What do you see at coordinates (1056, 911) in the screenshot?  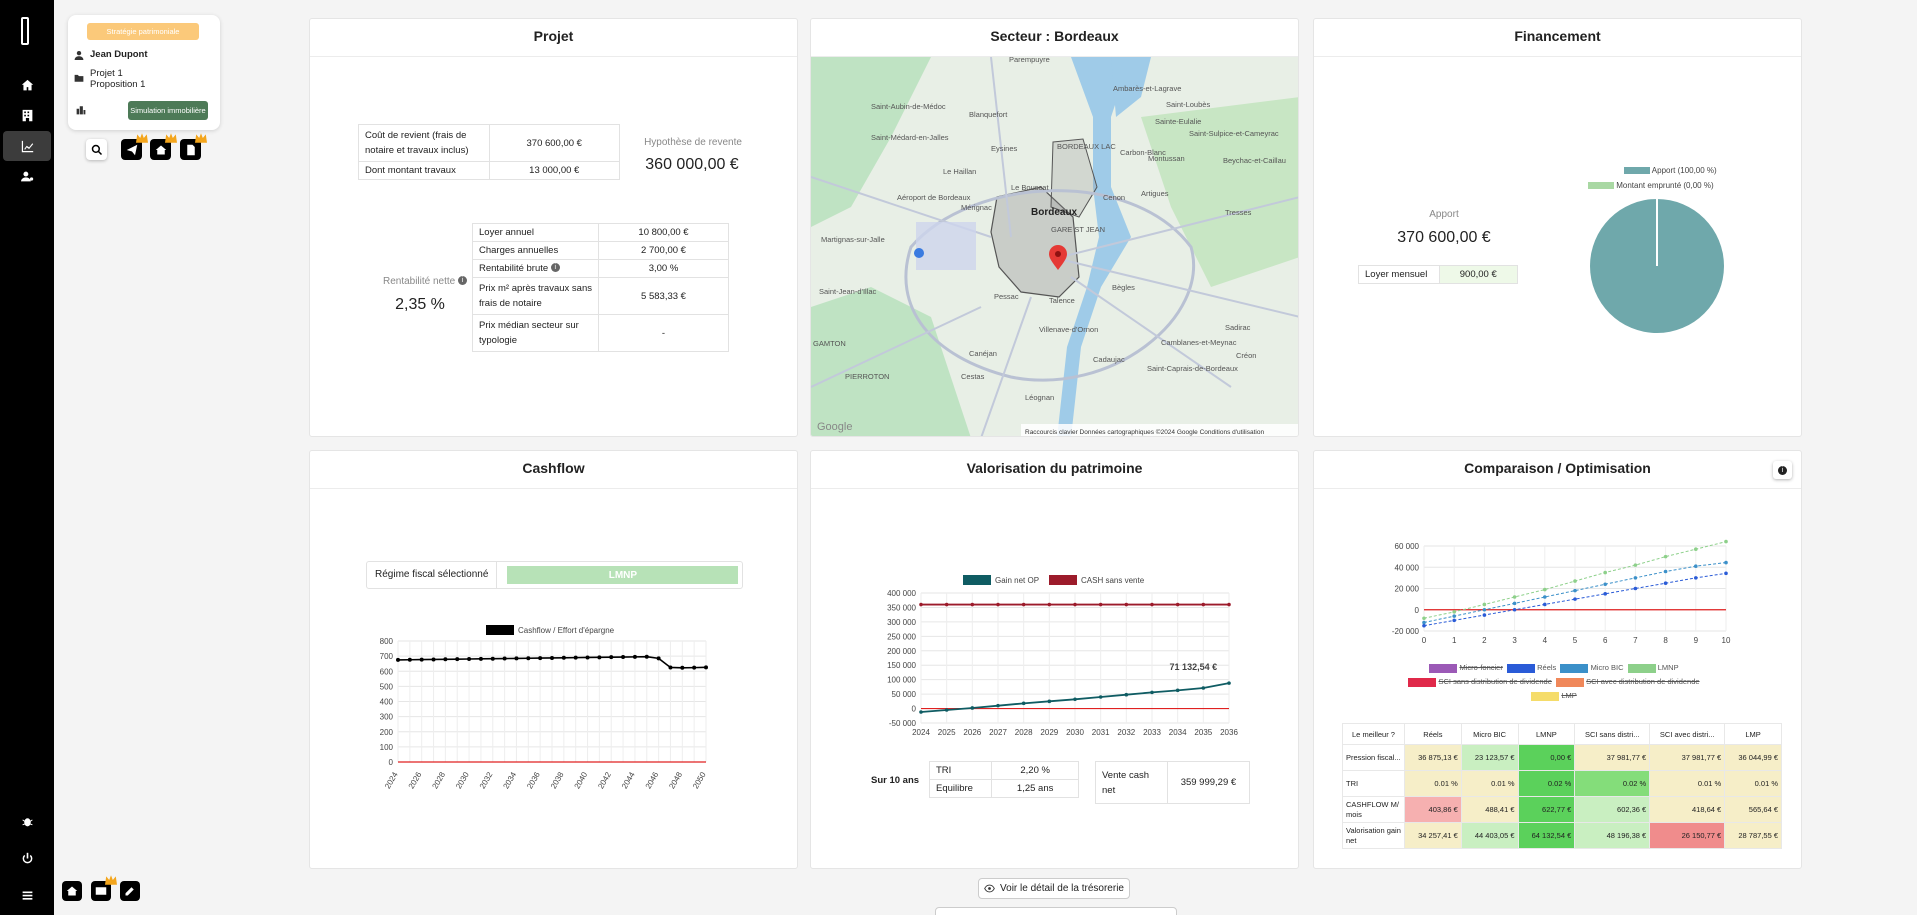 I see `secondary-bottom-button` at bounding box center [1056, 911].